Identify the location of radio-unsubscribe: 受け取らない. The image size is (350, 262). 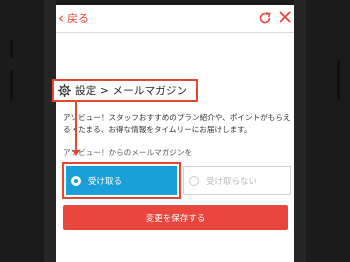
(237, 180).